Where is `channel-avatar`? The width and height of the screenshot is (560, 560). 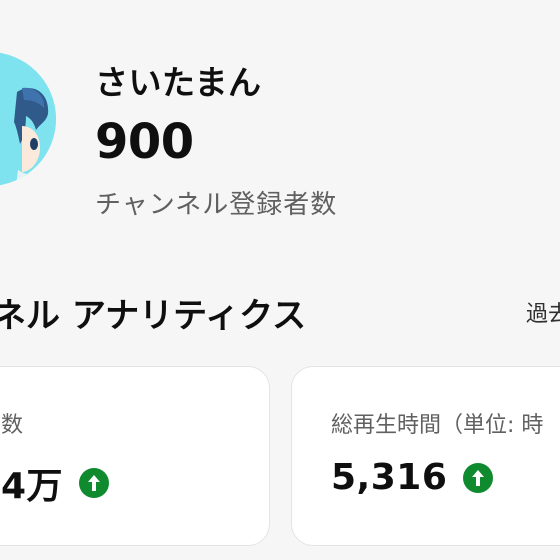 channel-avatar is located at coordinates (28, 119).